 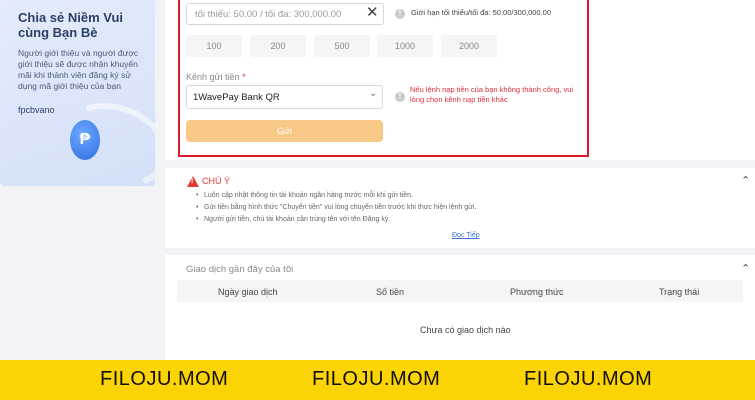 What do you see at coordinates (285, 14) in the screenshot?
I see `amount-input: tối thiểu: 50.00 / tối đa: 300,000.00` at bounding box center [285, 14].